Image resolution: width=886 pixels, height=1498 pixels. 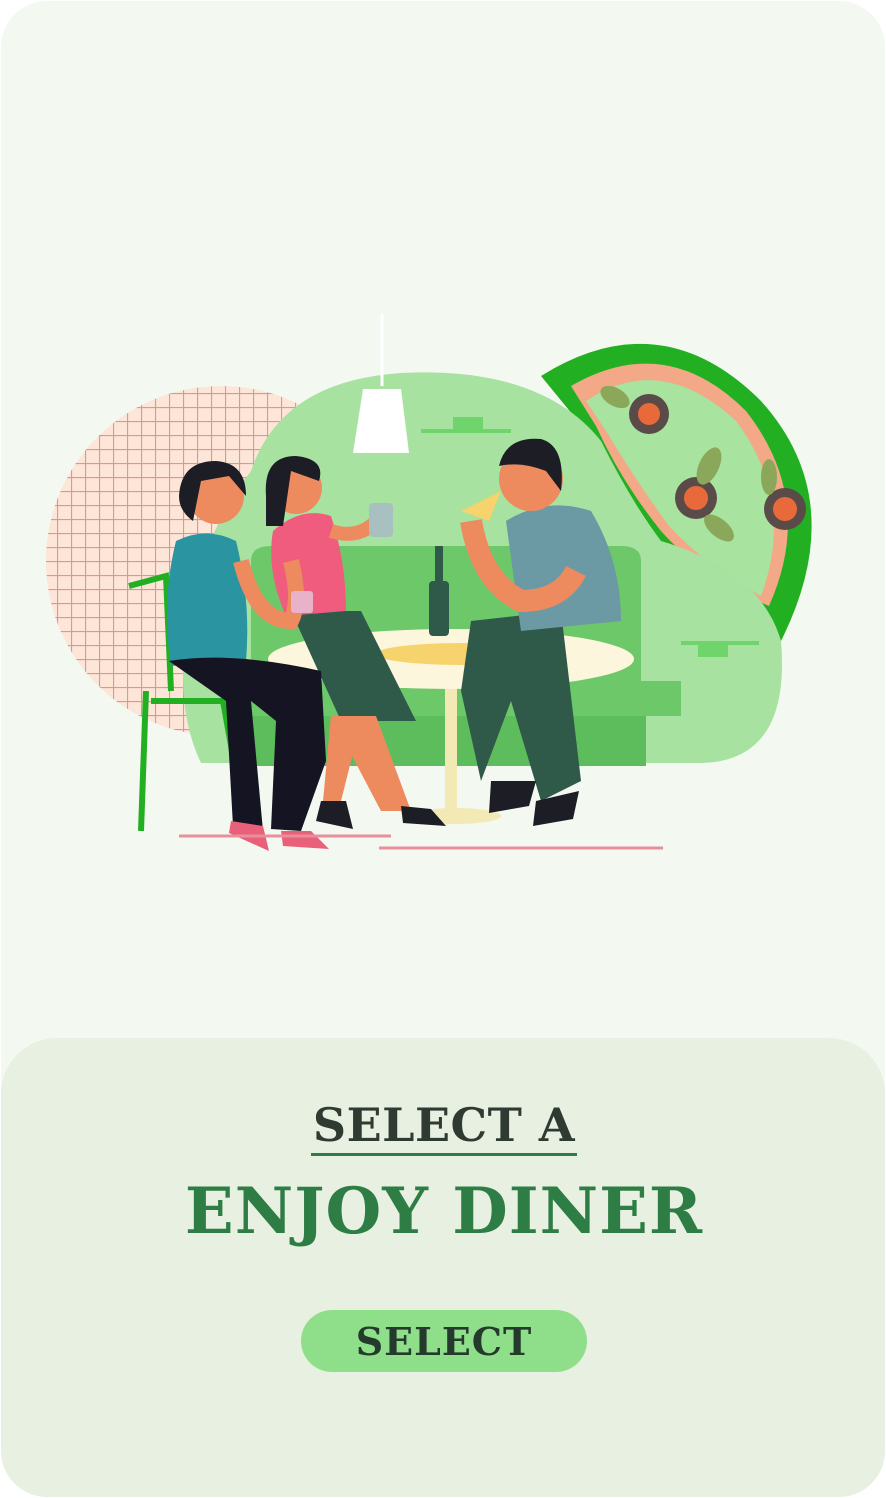 What do you see at coordinates (444, 1211) in the screenshot?
I see `page-title: ENJOY DINER` at bounding box center [444, 1211].